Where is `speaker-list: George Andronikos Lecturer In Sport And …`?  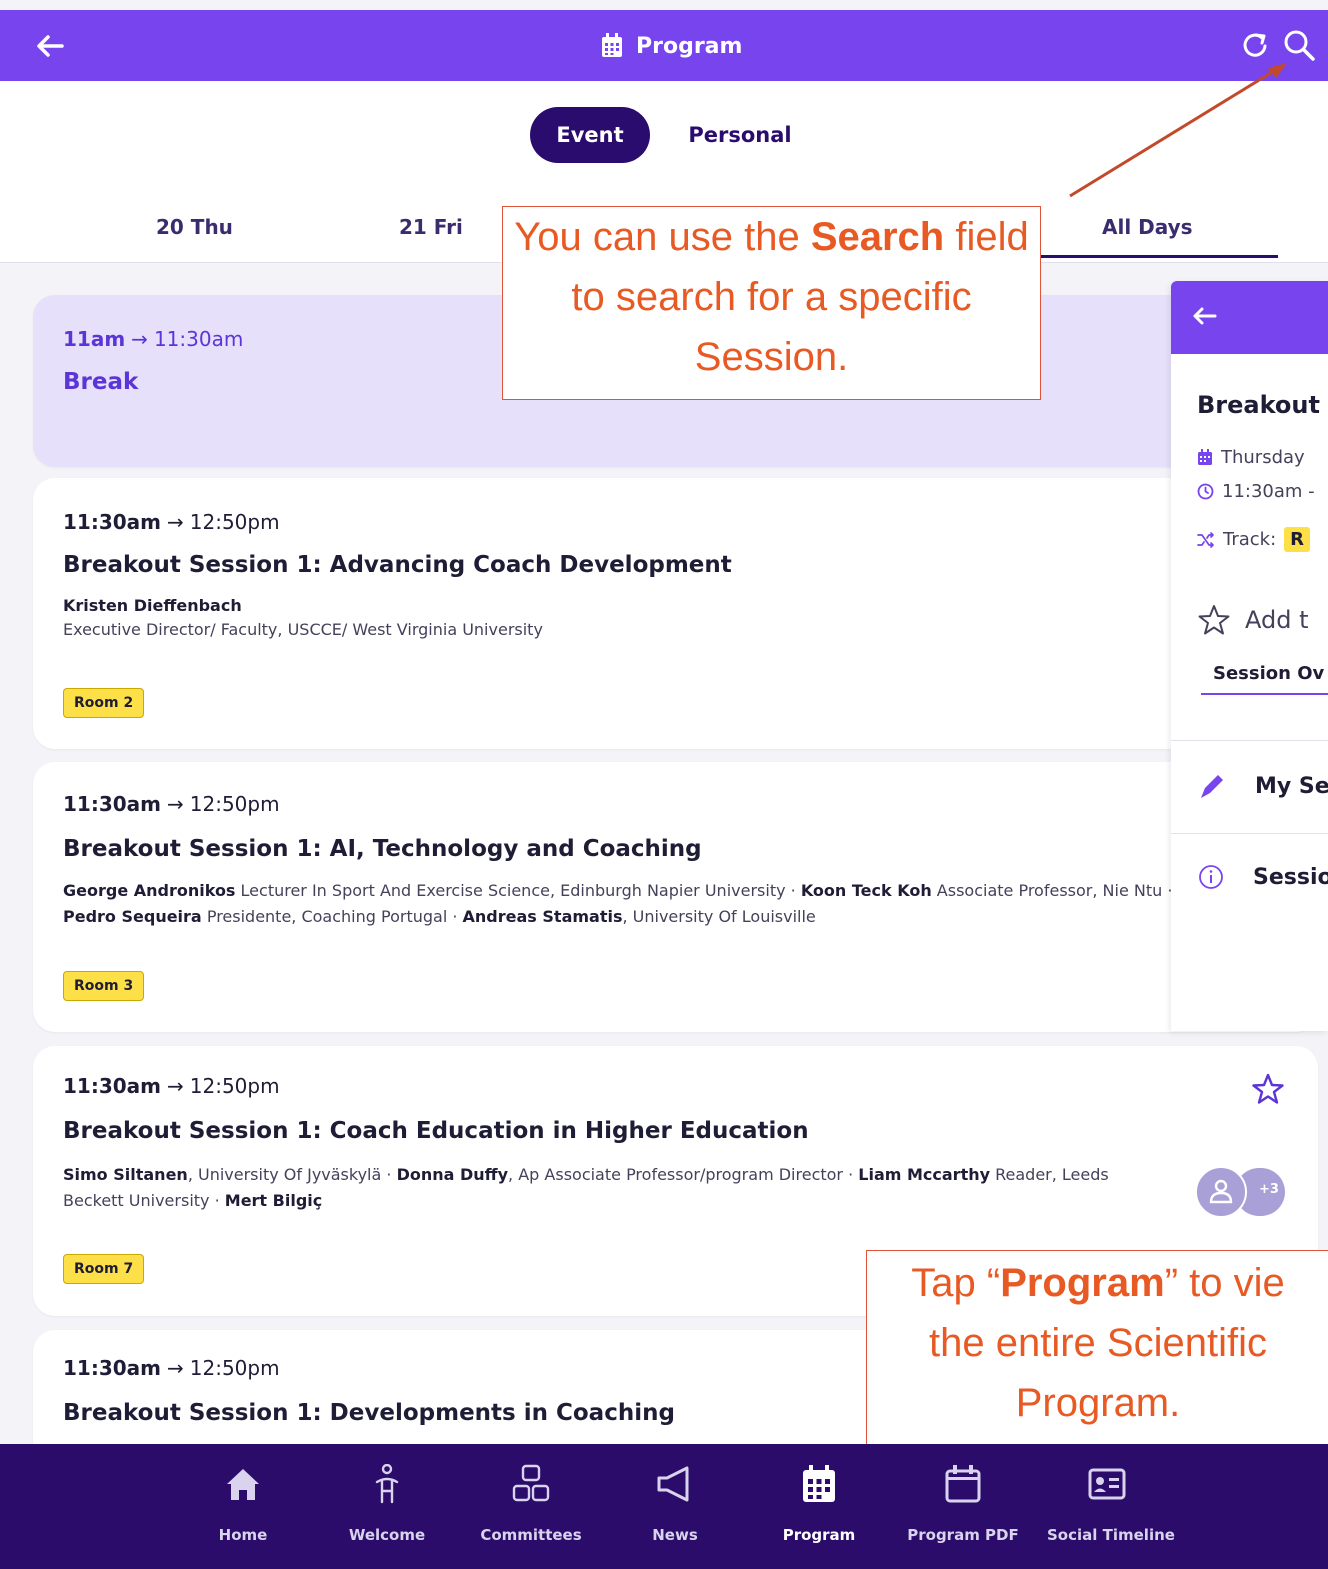 speaker-list: George Andronikos Lecturer In Sport And … is located at coordinates (618, 903).